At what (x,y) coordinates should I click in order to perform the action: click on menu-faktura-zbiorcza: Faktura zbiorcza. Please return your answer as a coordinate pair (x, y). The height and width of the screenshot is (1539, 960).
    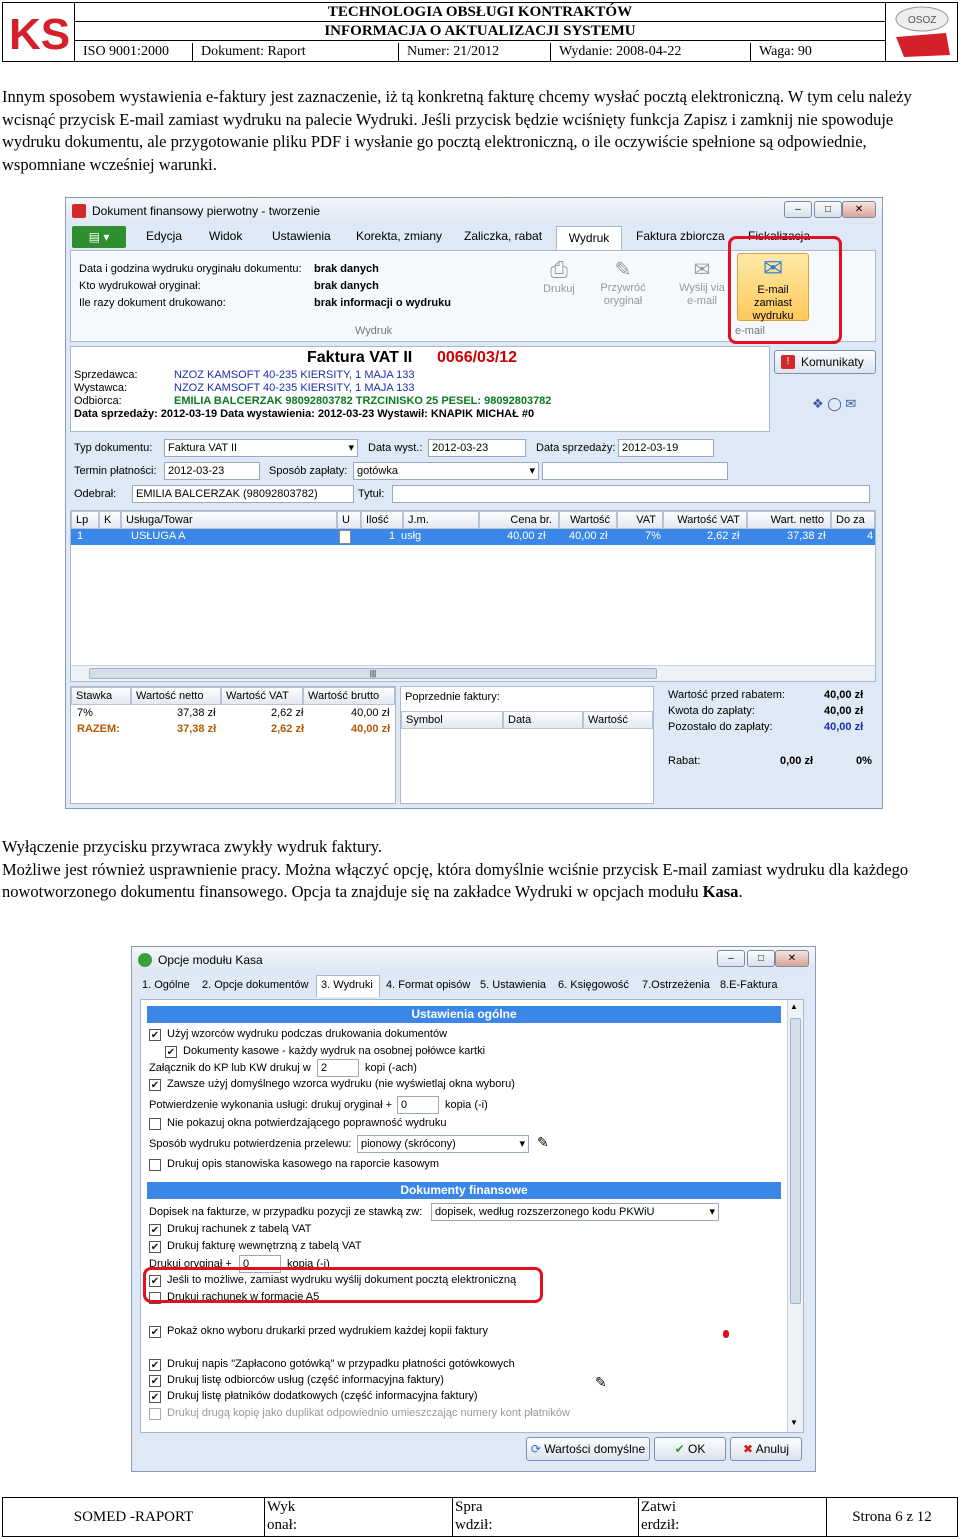
    Looking at the image, I should click on (680, 236).